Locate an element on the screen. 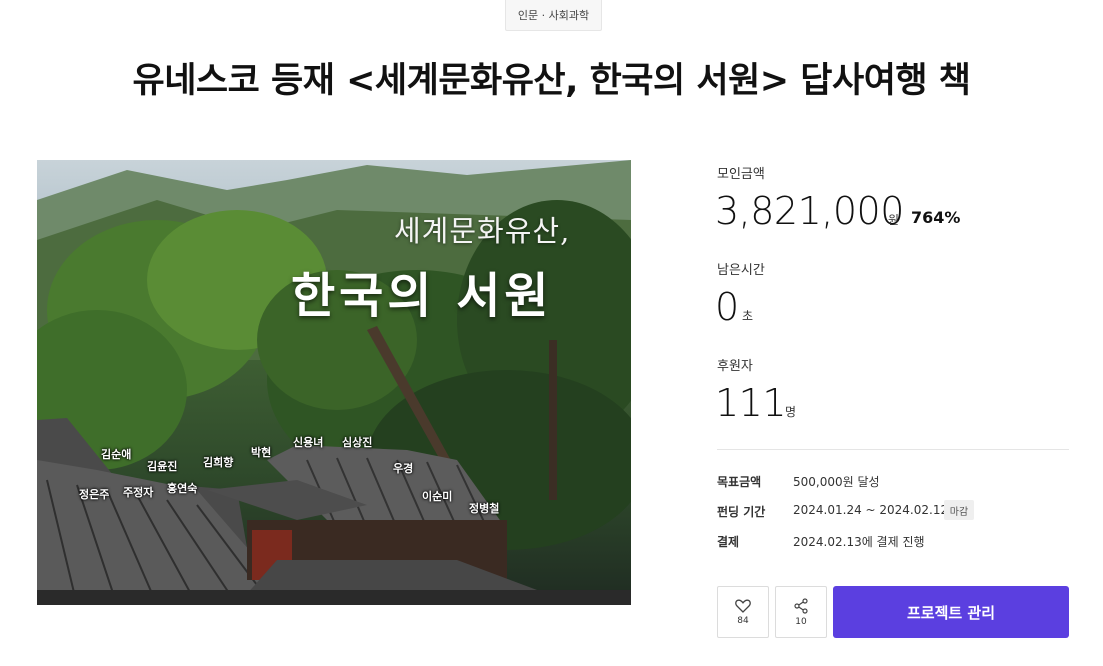 The width and height of the screenshot is (1103, 666). time-unit: 초 is located at coordinates (748, 316).